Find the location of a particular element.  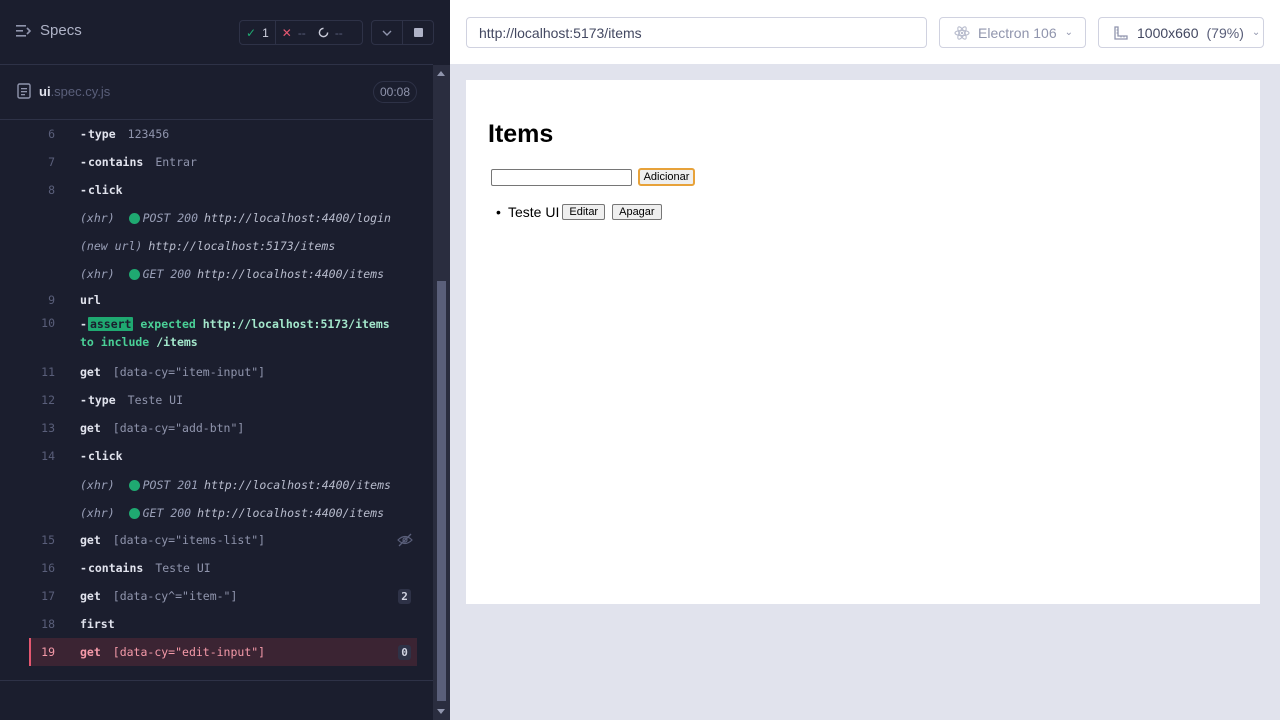

viewport-info: 1000x660 (79%) ⌄ is located at coordinates (1181, 32).